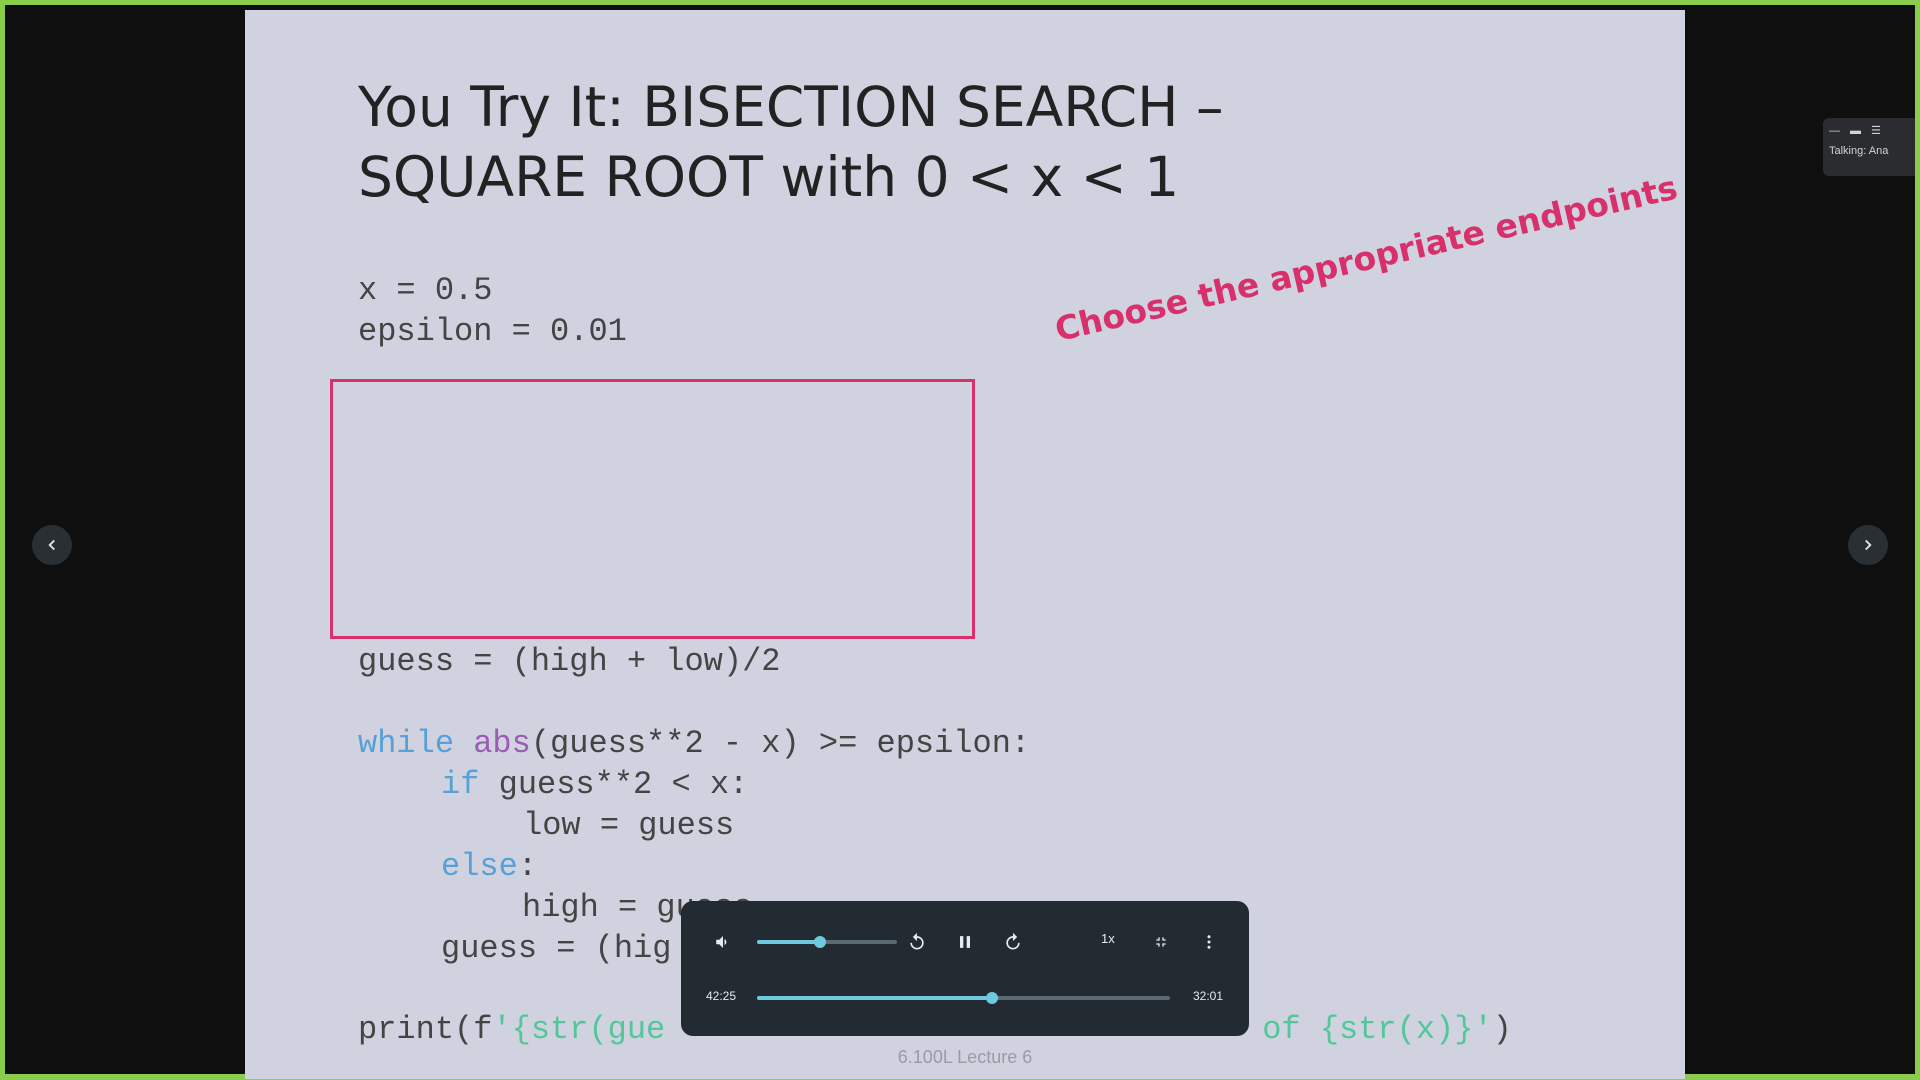 Image resolution: width=1920 pixels, height=1080 pixels. I want to click on keyword-while: while, so click(406, 743).